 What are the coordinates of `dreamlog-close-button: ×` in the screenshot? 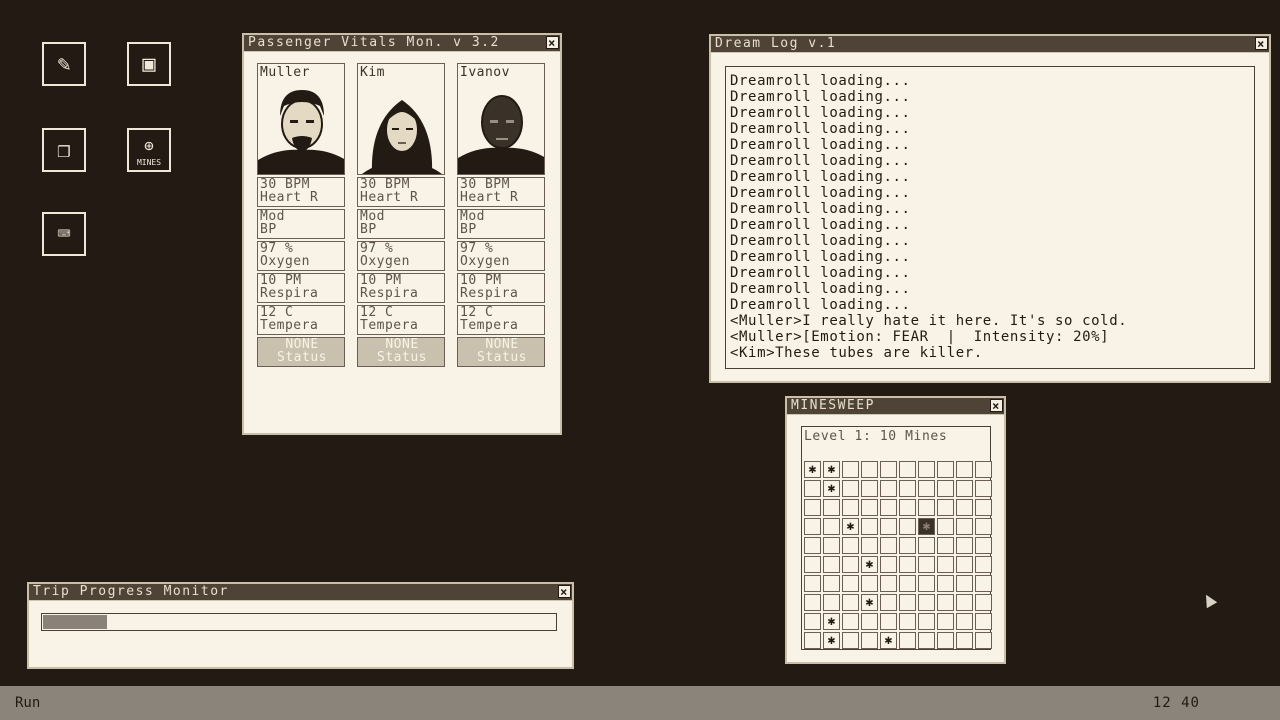 It's located at (1261, 43).